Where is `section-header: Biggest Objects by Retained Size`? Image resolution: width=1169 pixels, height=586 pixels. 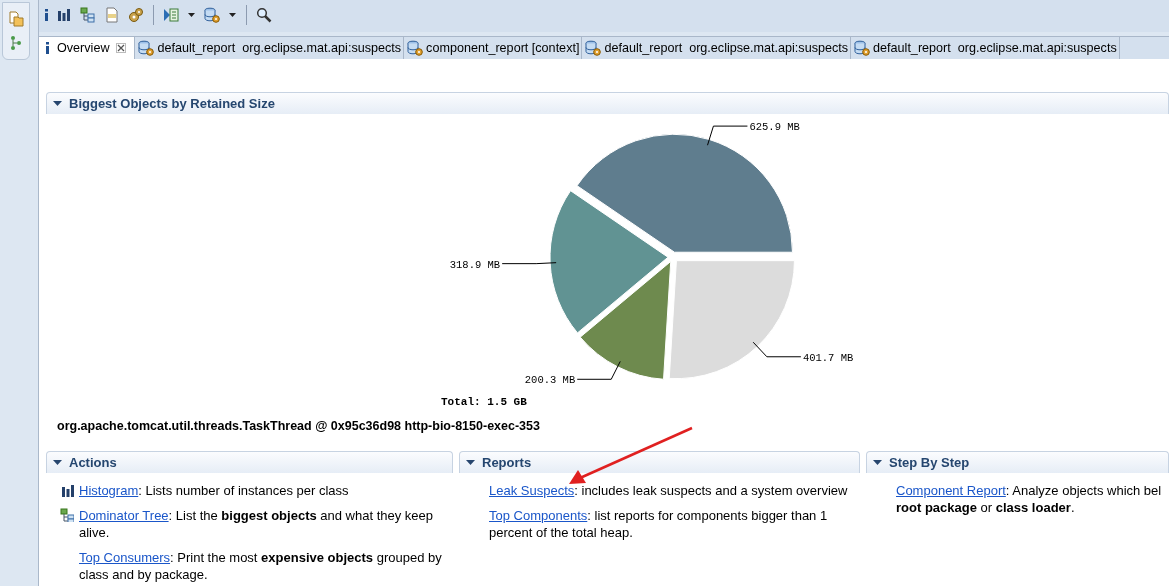
section-header: Biggest Objects by Retained Size is located at coordinates (607, 103).